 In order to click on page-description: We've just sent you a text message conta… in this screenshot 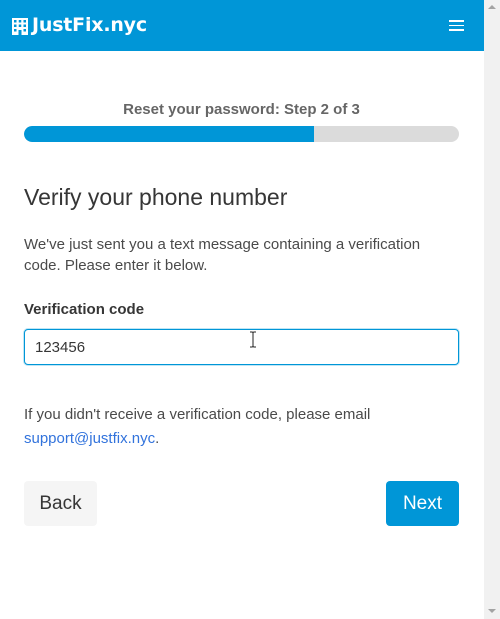, I will do `click(222, 255)`.